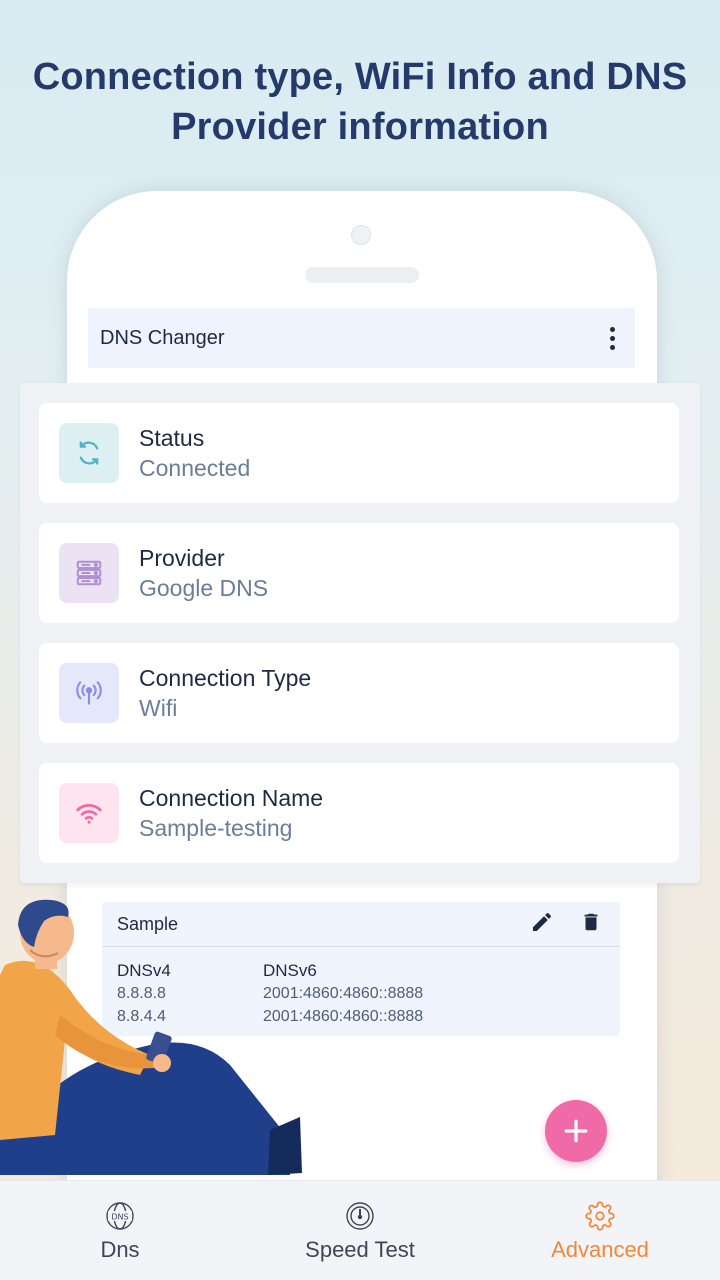 This screenshot has width=720, height=1280. I want to click on nav-dns-label: Dns, so click(120, 1249).